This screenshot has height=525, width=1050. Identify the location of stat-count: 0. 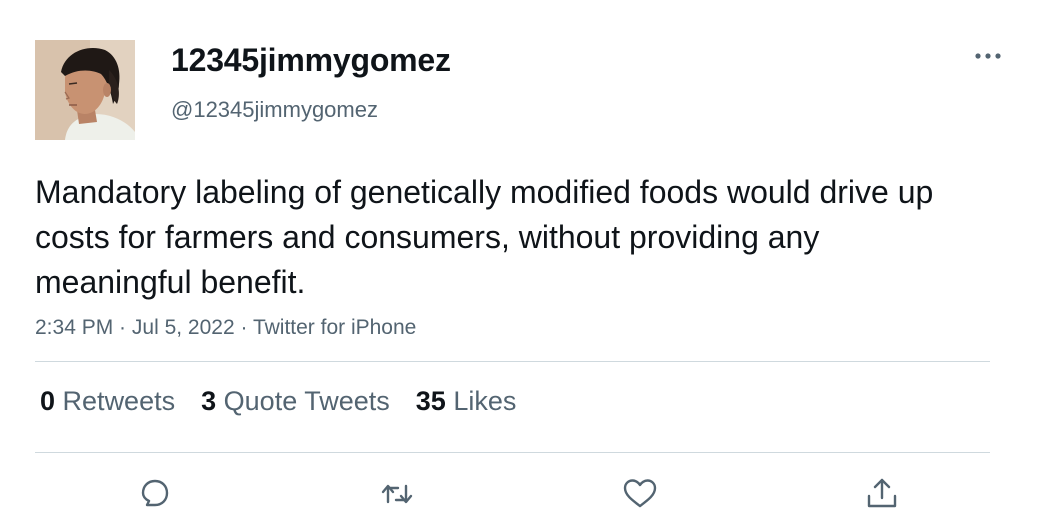
(48, 401).